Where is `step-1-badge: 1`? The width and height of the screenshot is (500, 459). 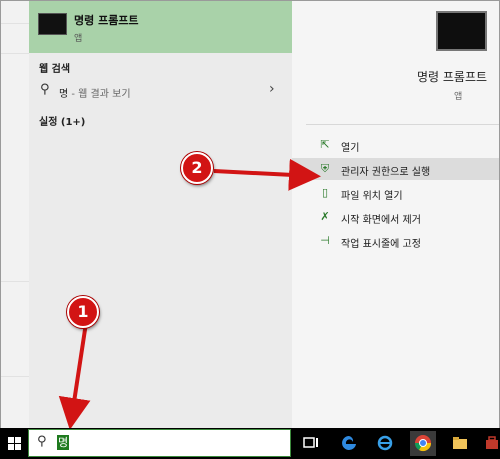
step-1-badge: 1 is located at coordinates (83, 312).